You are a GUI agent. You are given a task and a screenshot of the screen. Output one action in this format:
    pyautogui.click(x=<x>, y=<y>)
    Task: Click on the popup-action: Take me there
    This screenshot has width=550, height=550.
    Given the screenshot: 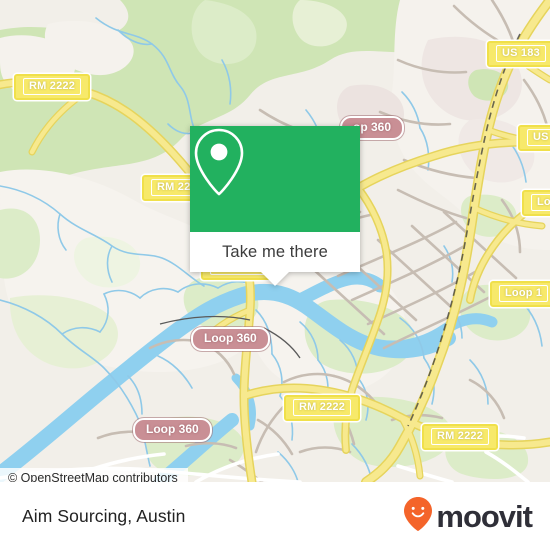 What is the action you would take?
    pyautogui.click(x=275, y=252)
    